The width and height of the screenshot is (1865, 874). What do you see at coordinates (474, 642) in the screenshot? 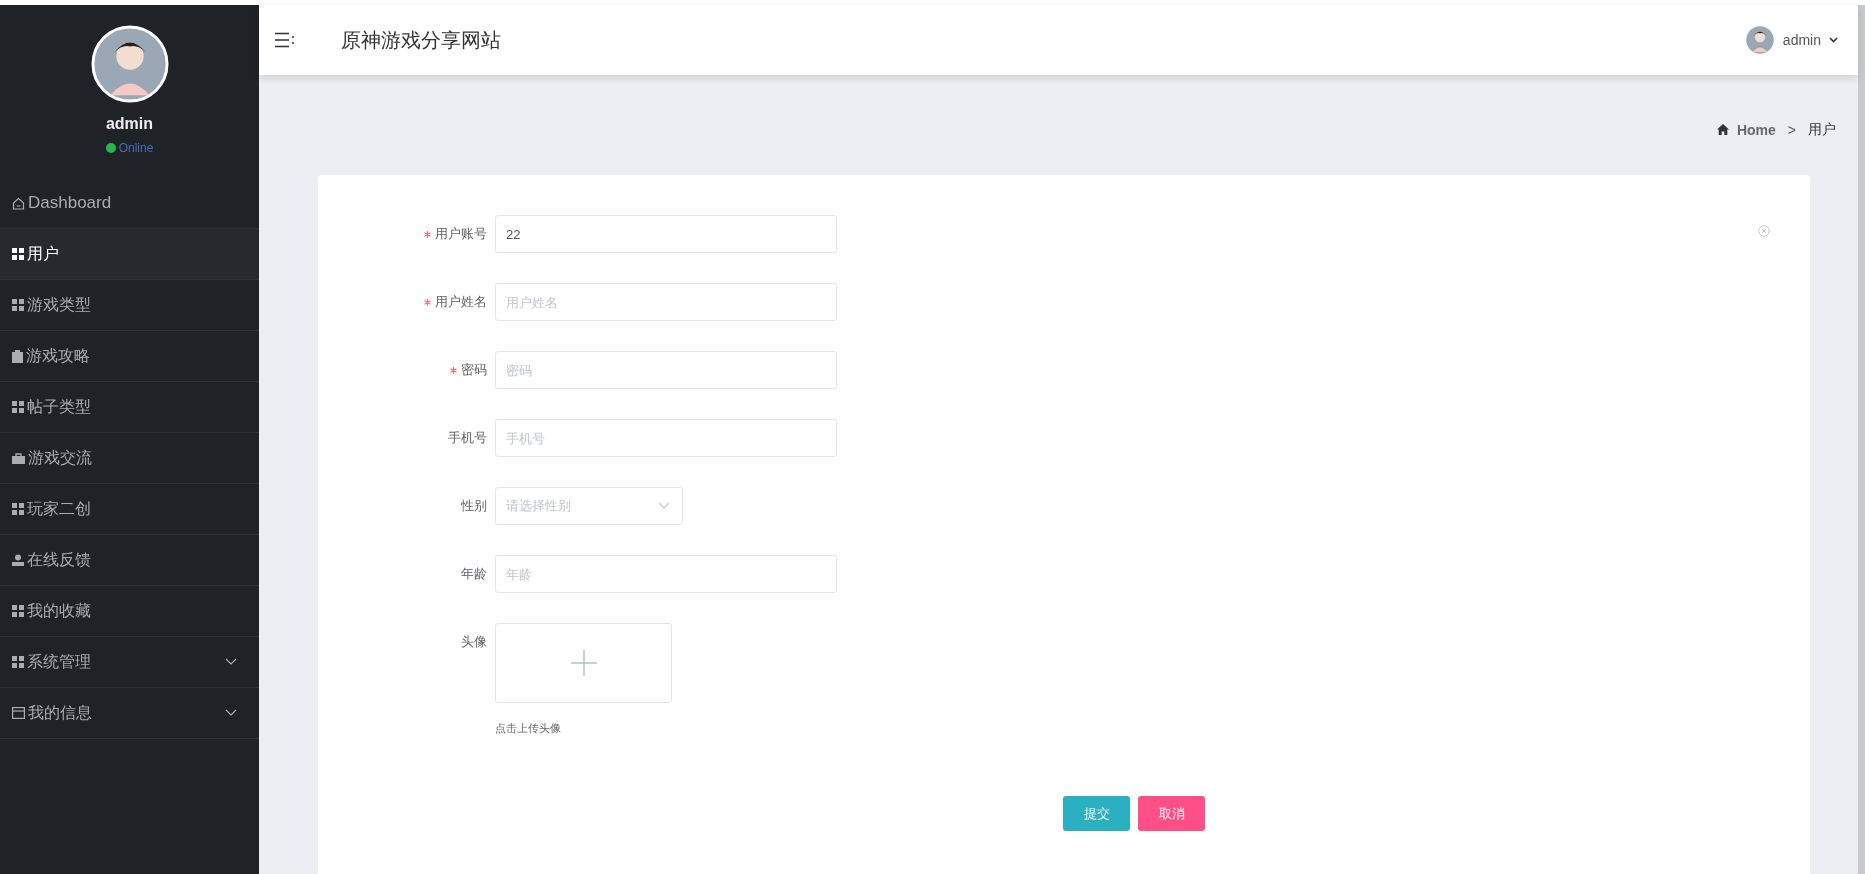
I see `field-label: 头像` at bounding box center [474, 642].